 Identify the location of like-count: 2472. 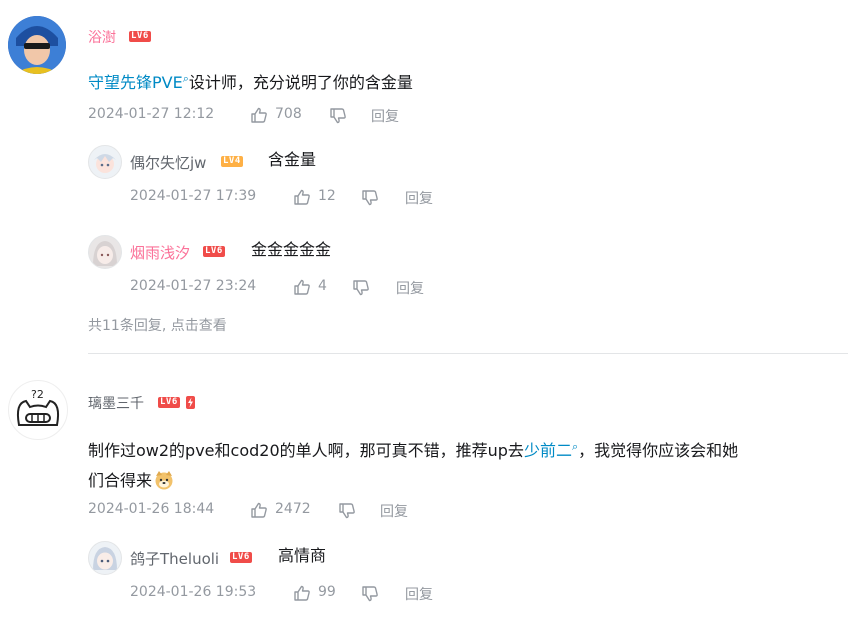
(293, 509).